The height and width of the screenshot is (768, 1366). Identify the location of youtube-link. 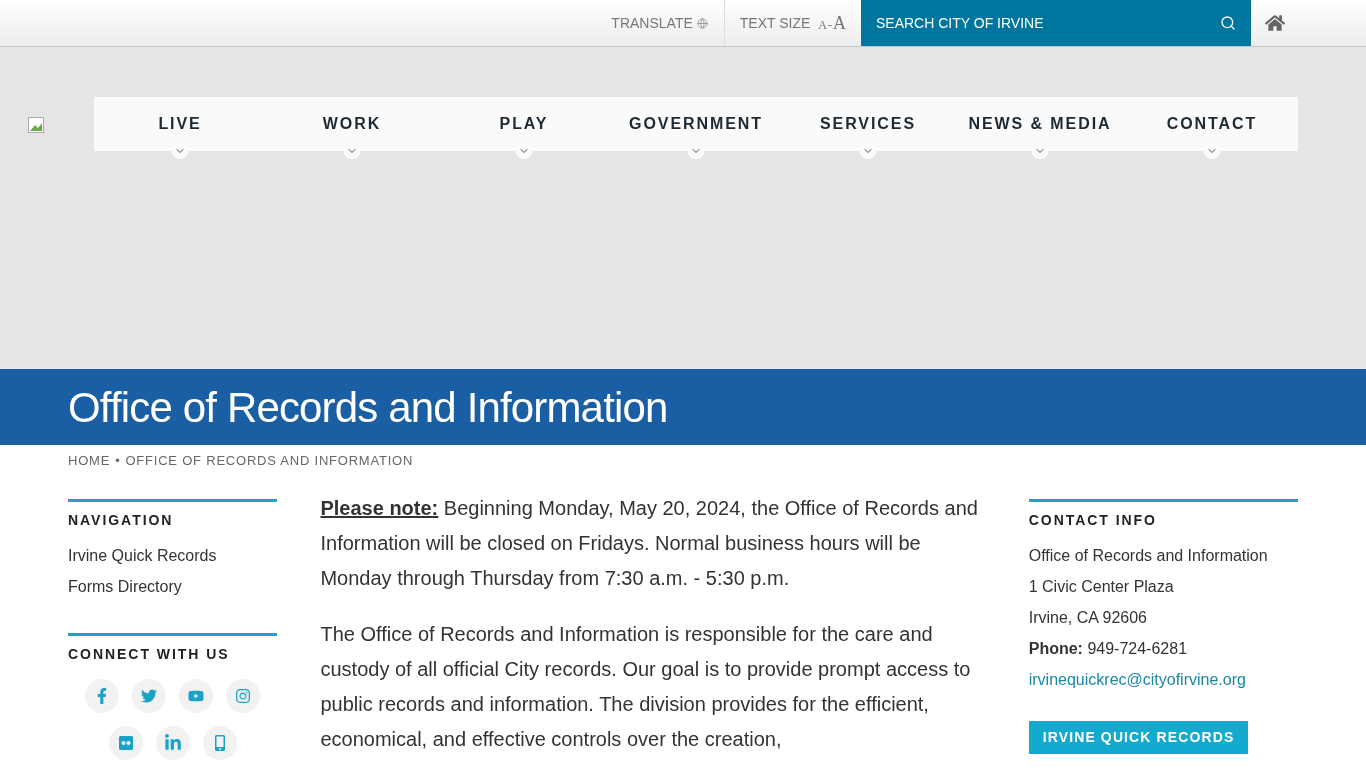
(196, 695).